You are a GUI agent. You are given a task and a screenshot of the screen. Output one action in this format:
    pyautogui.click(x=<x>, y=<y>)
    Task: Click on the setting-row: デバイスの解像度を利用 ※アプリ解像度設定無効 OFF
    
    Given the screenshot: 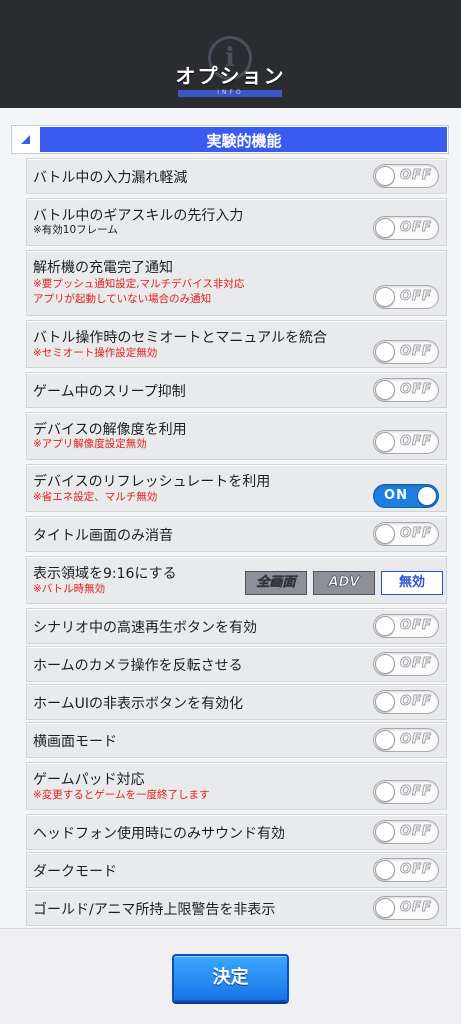 What is the action you would take?
    pyautogui.click(x=236, y=436)
    